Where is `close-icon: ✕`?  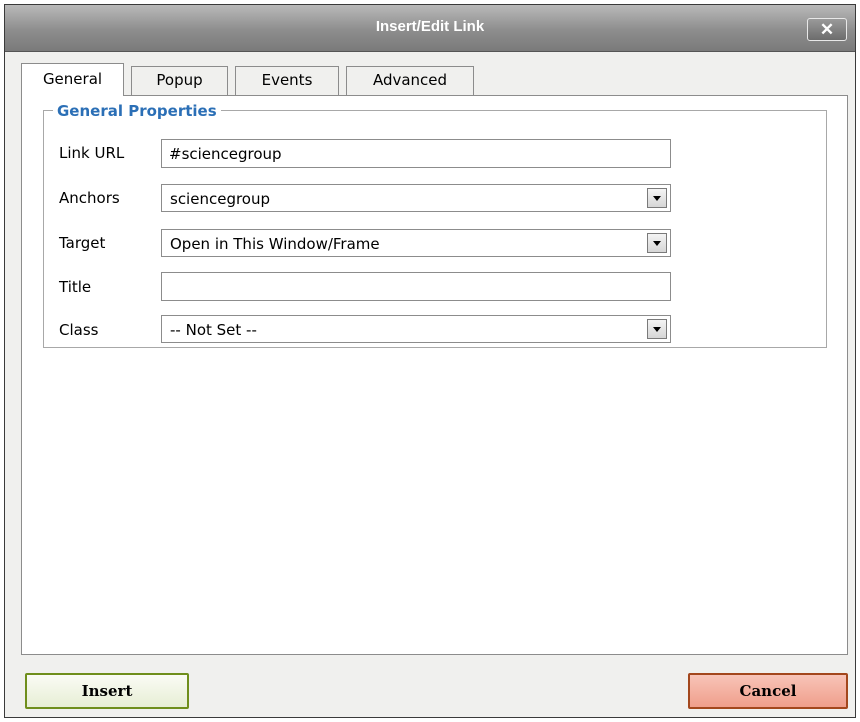
close-icon: ✕ is located at coordinates (827, 29).